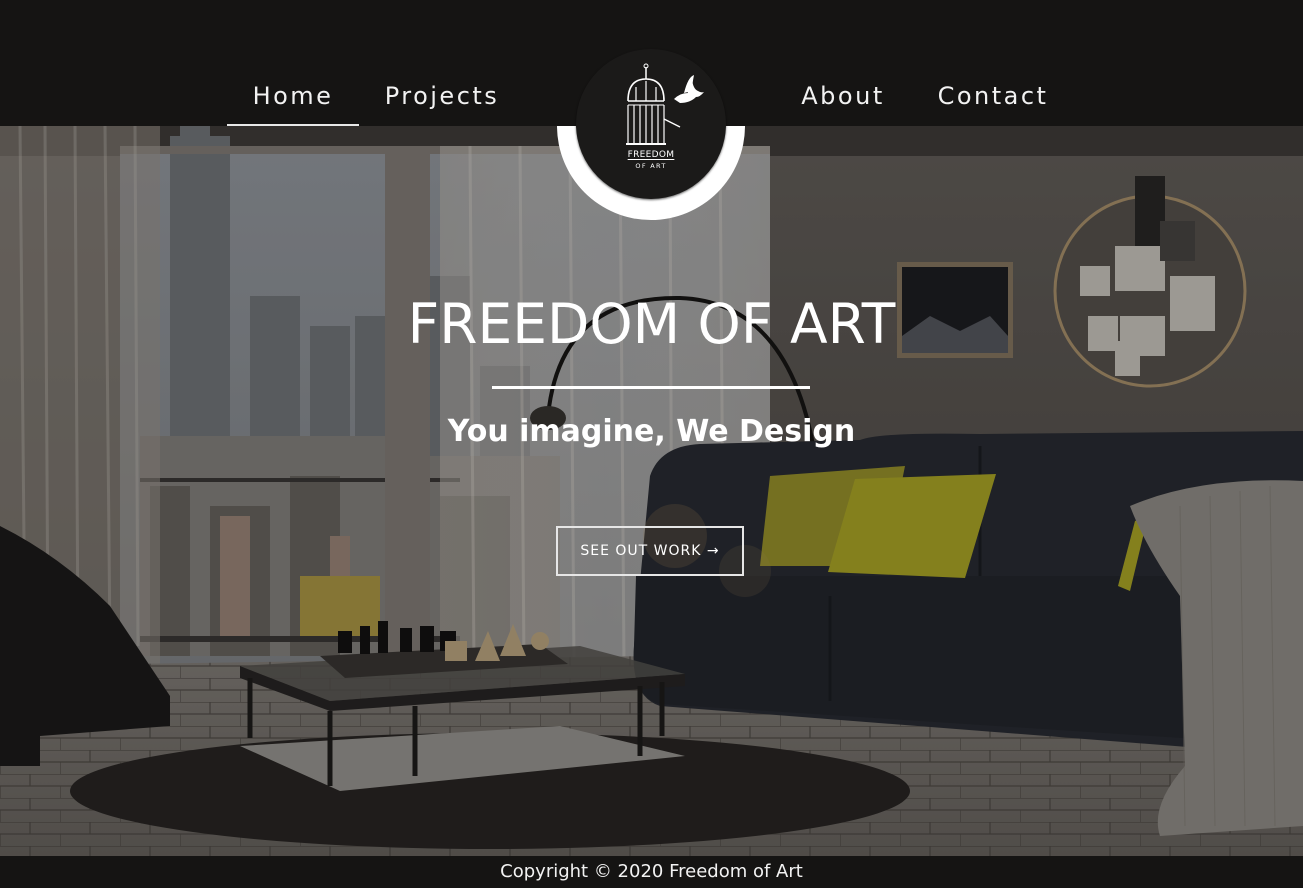 This screenshot has height=888, width=1303. Describe the element at coordinates (843, 102) in the screenshot. I see `nav-link-about: About` at that location.